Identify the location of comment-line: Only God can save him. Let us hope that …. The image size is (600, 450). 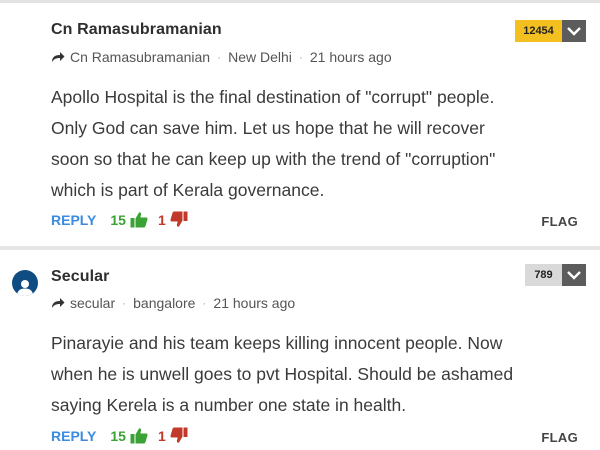
(268, 128).